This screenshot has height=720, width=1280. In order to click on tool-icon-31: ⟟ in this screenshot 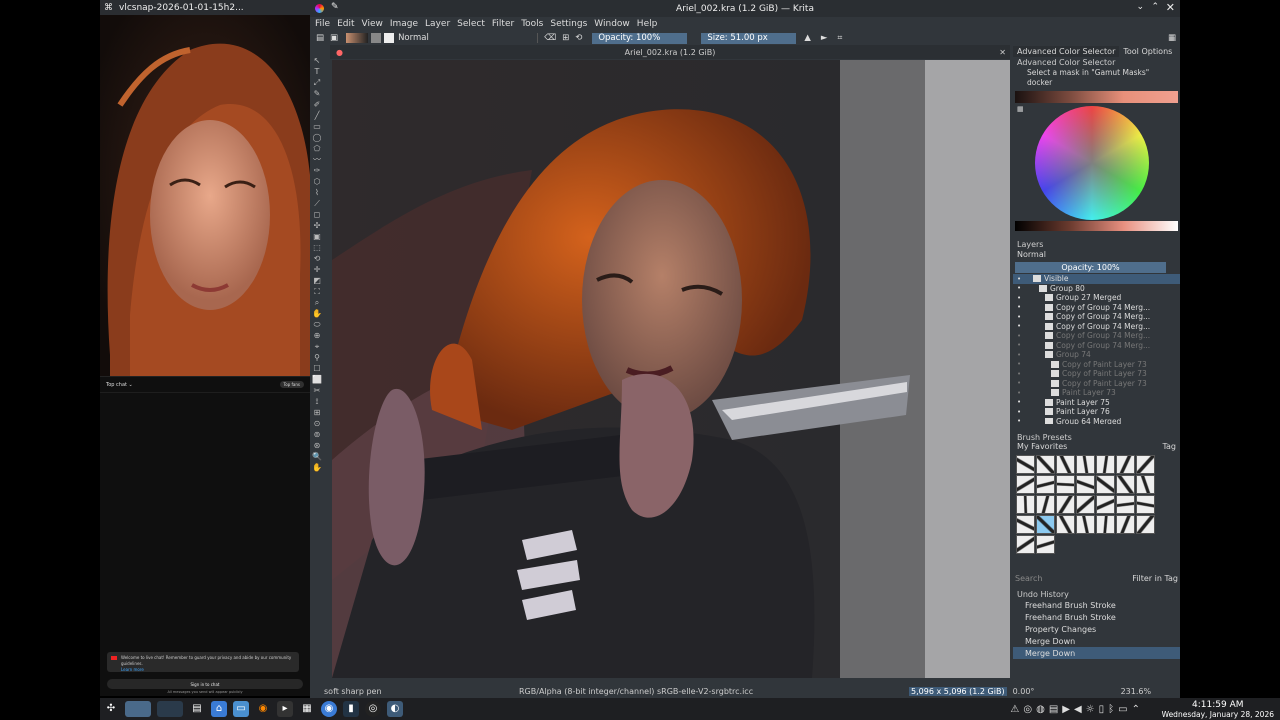, I will do `click(317, 402)`.